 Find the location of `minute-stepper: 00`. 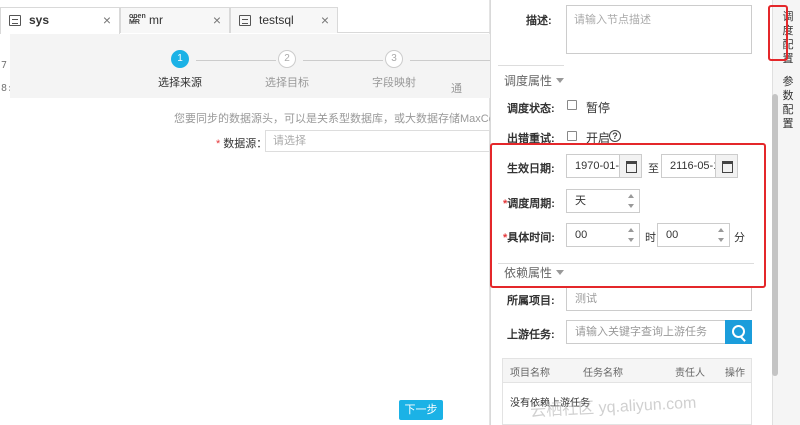

minute-stepper: 00 is located at coordinates (693, 235).